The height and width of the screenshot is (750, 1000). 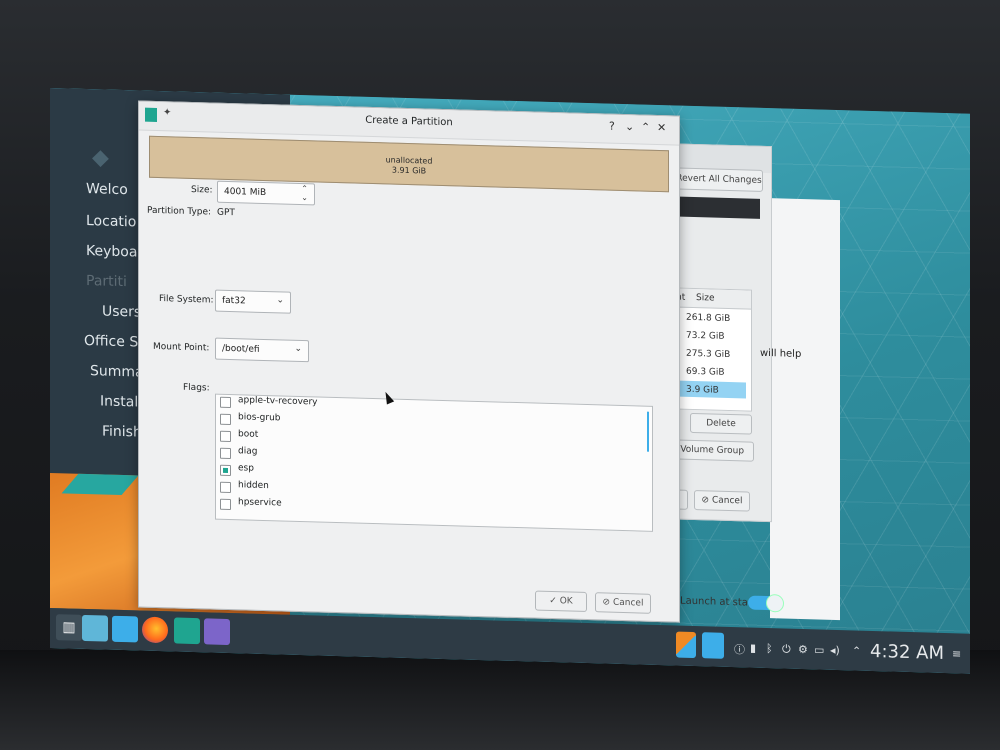 I want to click on maximize-icon: ⌃, so click(x=645, y=127).